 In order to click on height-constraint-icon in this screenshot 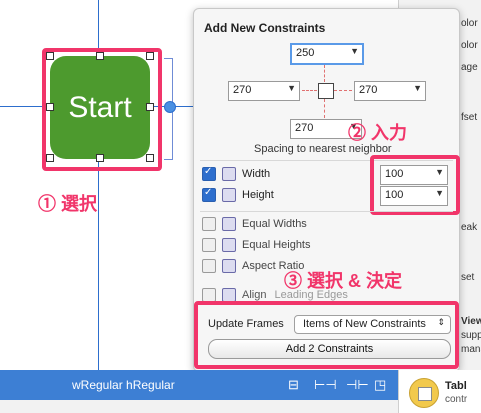, I will do `click(229, 195)`.